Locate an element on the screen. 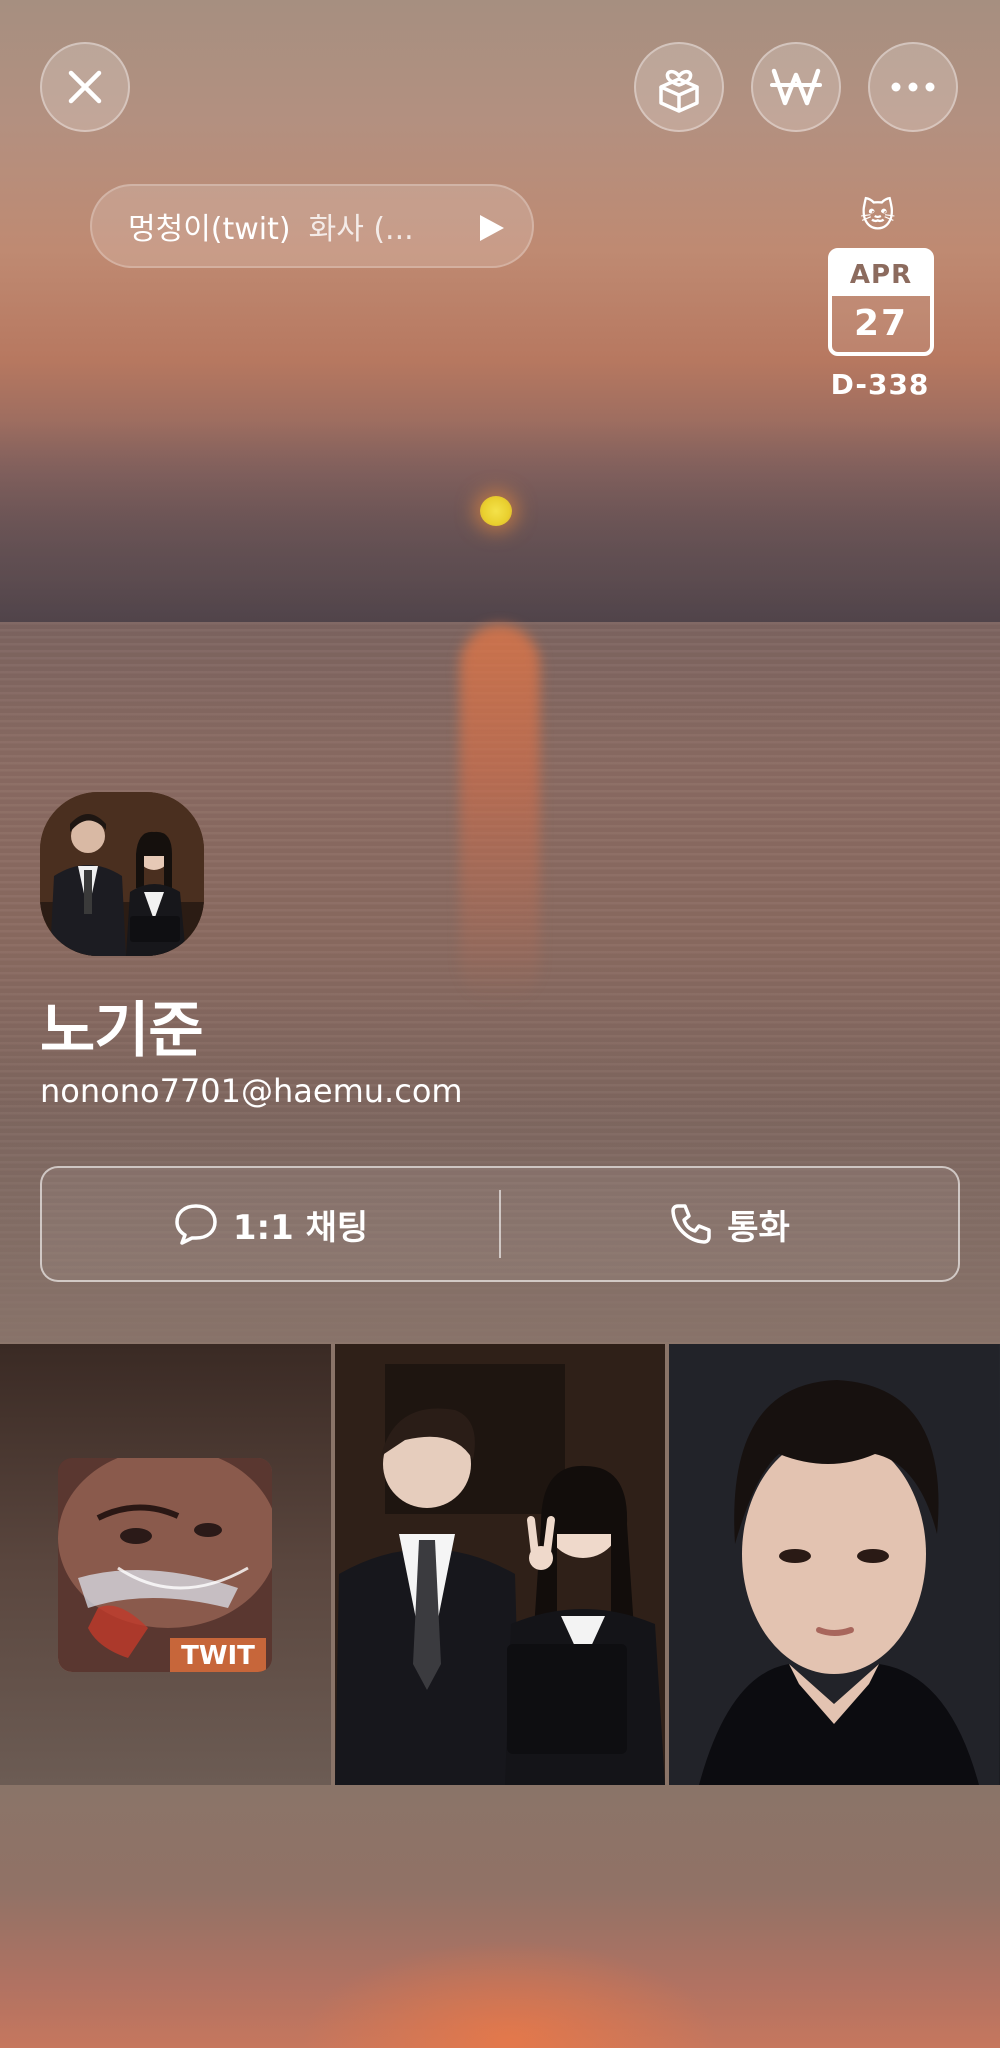  sun-reflection is located at coordinates (500, 815).